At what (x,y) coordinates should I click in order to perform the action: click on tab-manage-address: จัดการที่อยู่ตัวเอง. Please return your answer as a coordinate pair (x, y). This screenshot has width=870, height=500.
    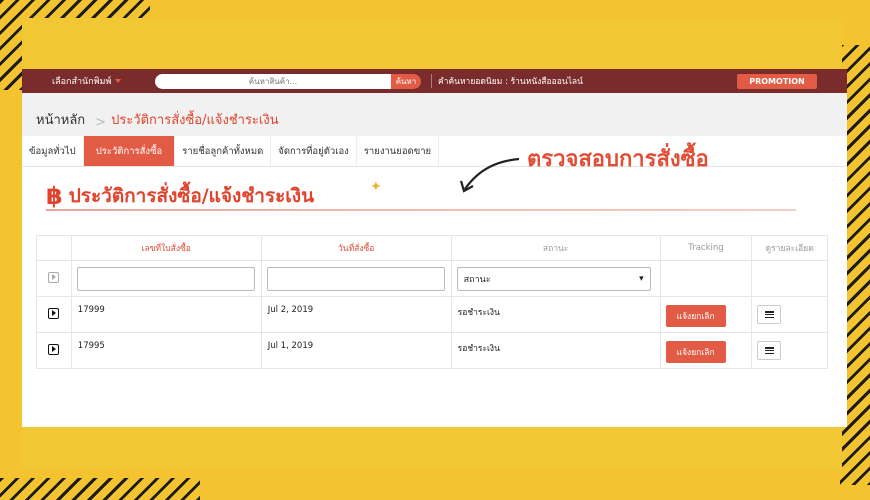
    Looking at the image, I should click on (314, 151).